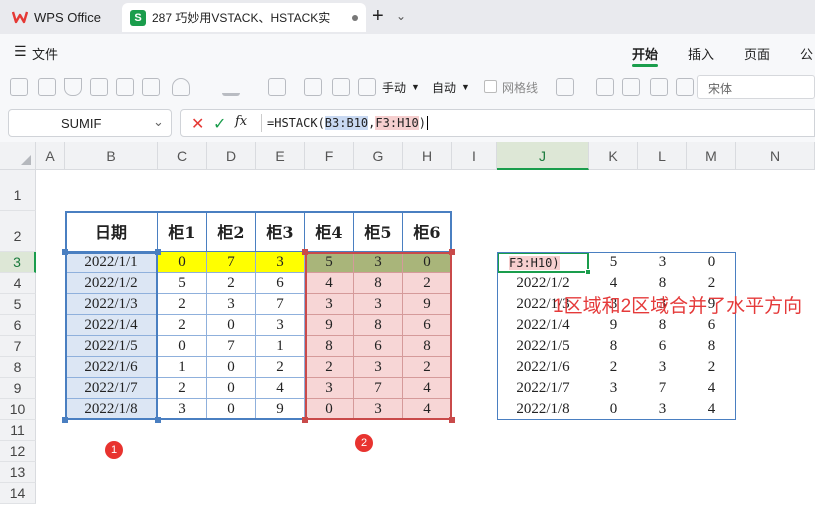 The image size is (815, 514). What do you see at coordinates (231, 87) in the screenshot?
I see `font-color-icon` at bounding box center [231, 87].